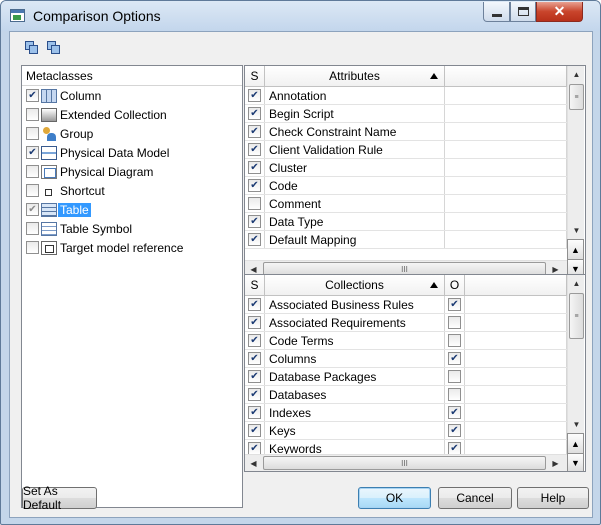 This screenshot has height=525, width=601. What do you see at coordinates (132, 190) in the screenshot?
I see `metaclass-item: Shortcut` at bounding box center [132, 190].